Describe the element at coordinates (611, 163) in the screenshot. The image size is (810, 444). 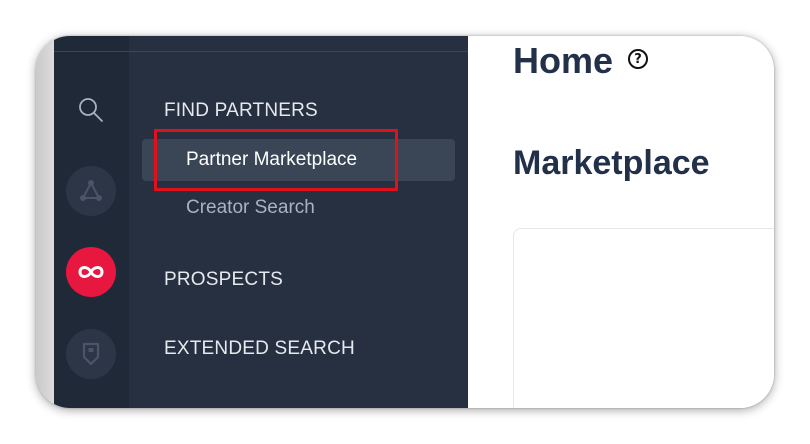
I see `section-title: Marketplace` at that location.